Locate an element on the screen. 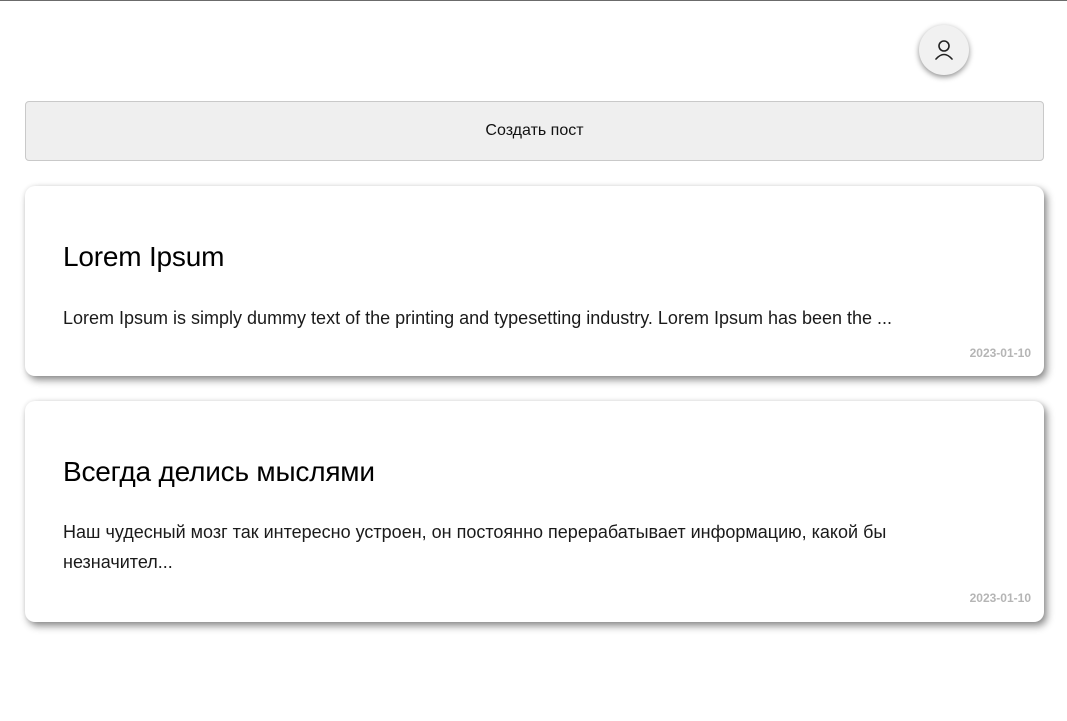  create-post-label: Создать пост is located at coordinates (534, 130).